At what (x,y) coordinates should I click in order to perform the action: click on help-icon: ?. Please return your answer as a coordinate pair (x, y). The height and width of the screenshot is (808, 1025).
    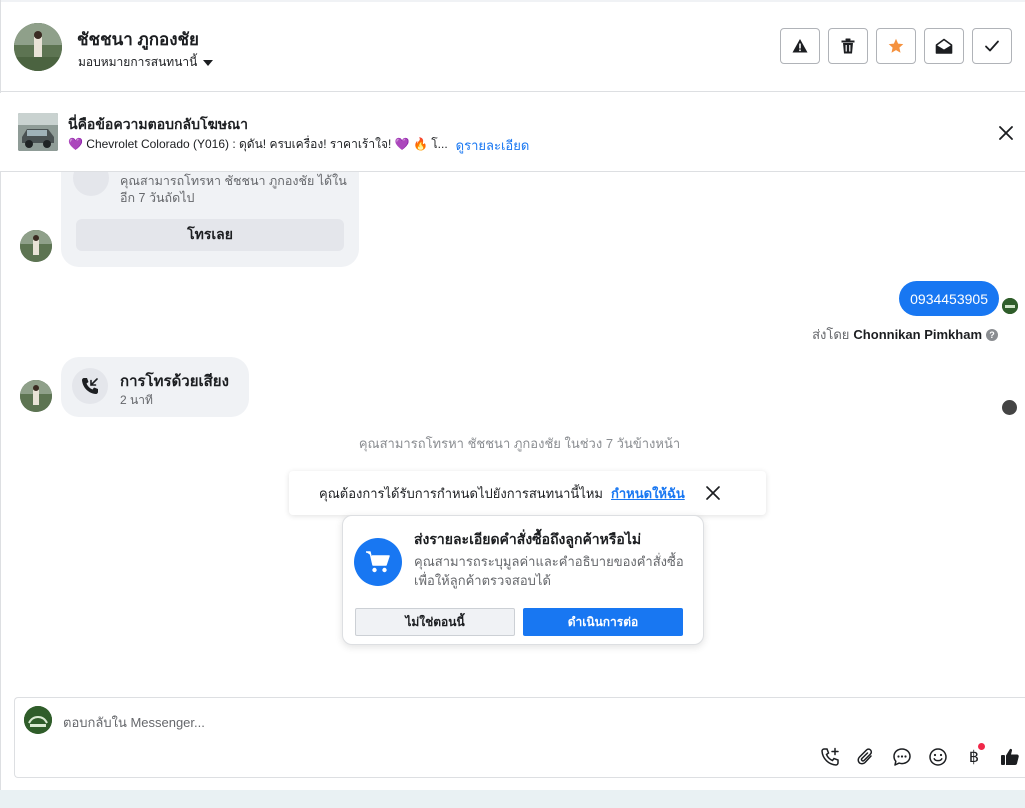
    Looking at the image, I should click on (992, 334).